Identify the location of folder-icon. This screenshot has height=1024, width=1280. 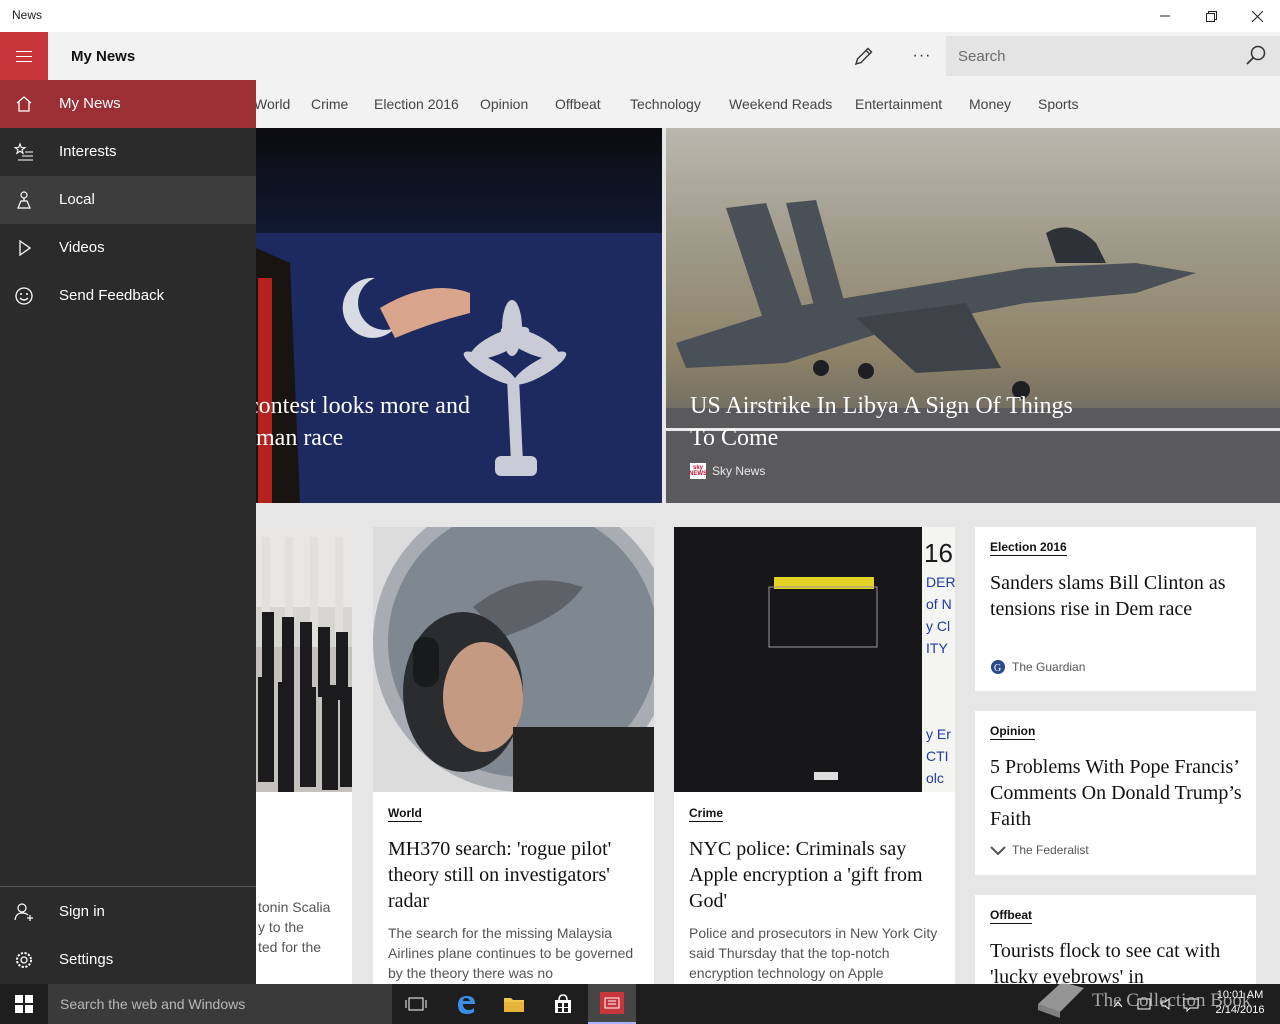
(514, 1005).